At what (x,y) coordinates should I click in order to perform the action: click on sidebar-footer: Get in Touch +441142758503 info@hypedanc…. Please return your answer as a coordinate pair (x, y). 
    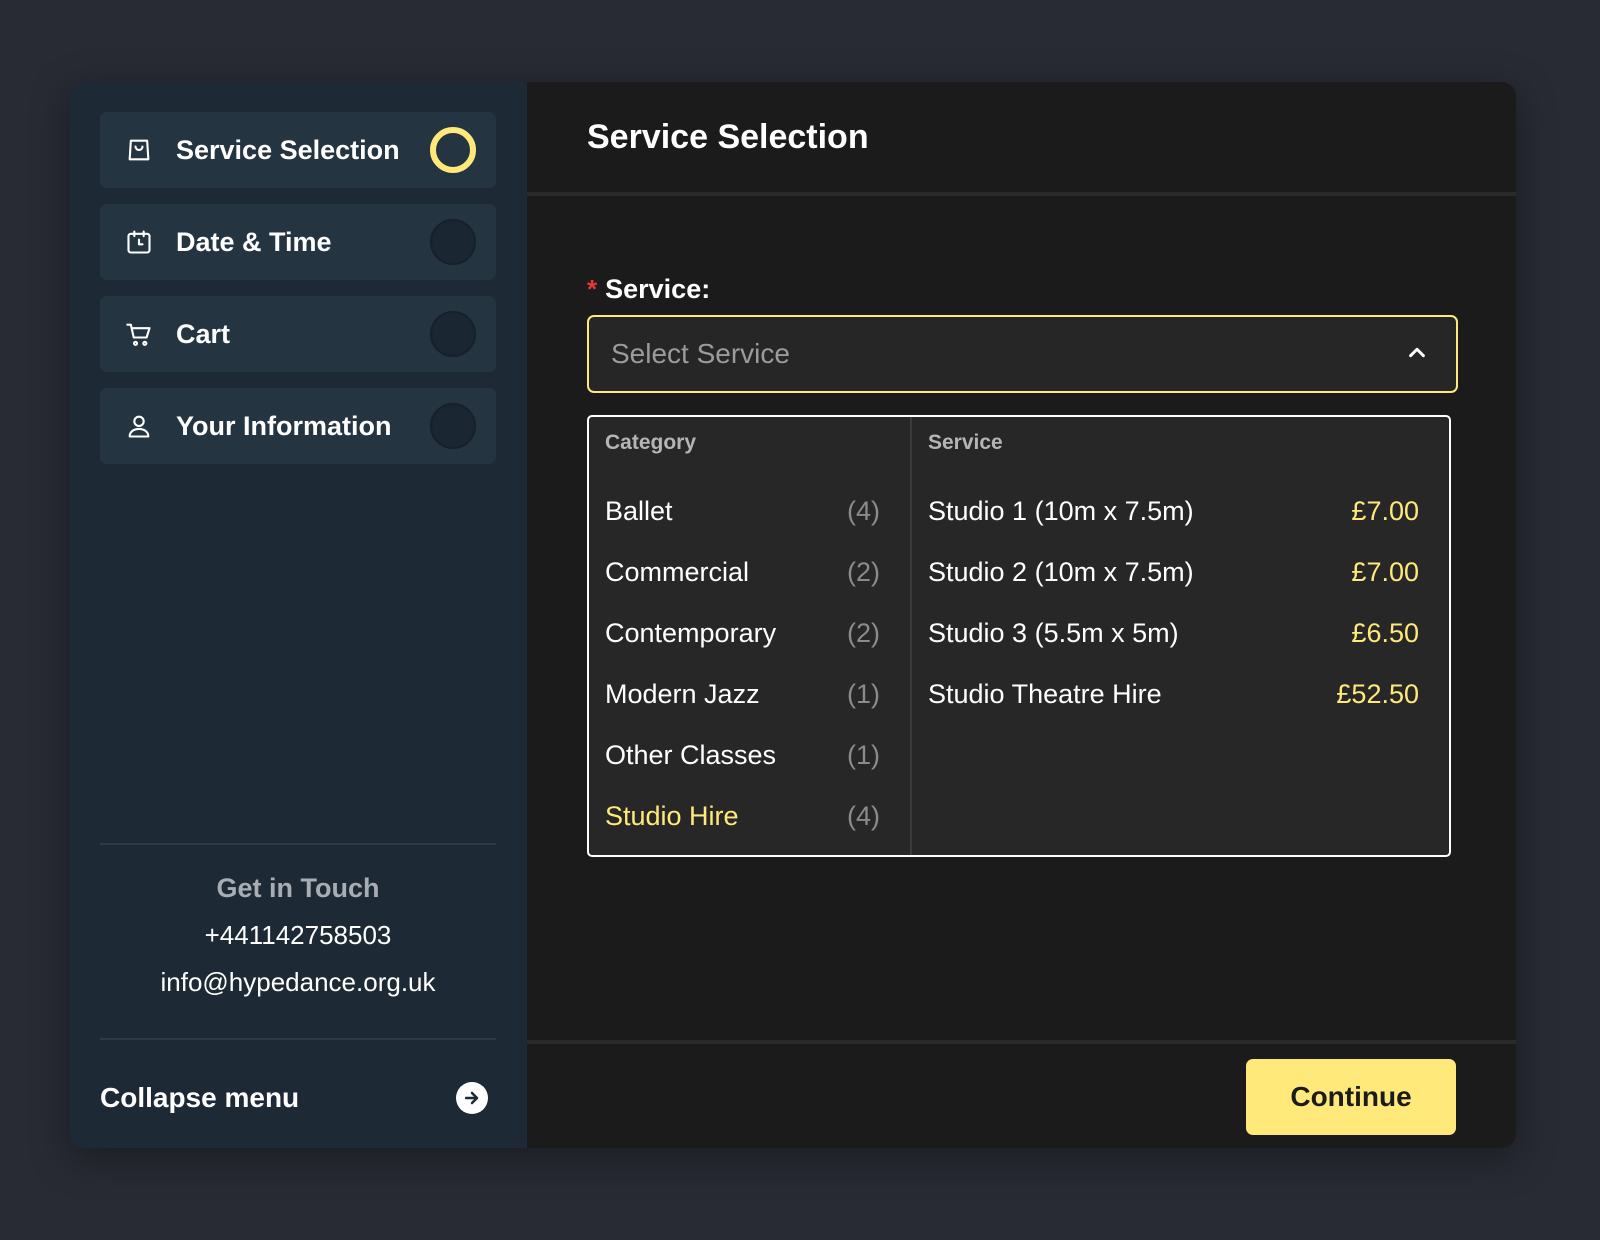
    Looking at the image, I should click on (298, 978).